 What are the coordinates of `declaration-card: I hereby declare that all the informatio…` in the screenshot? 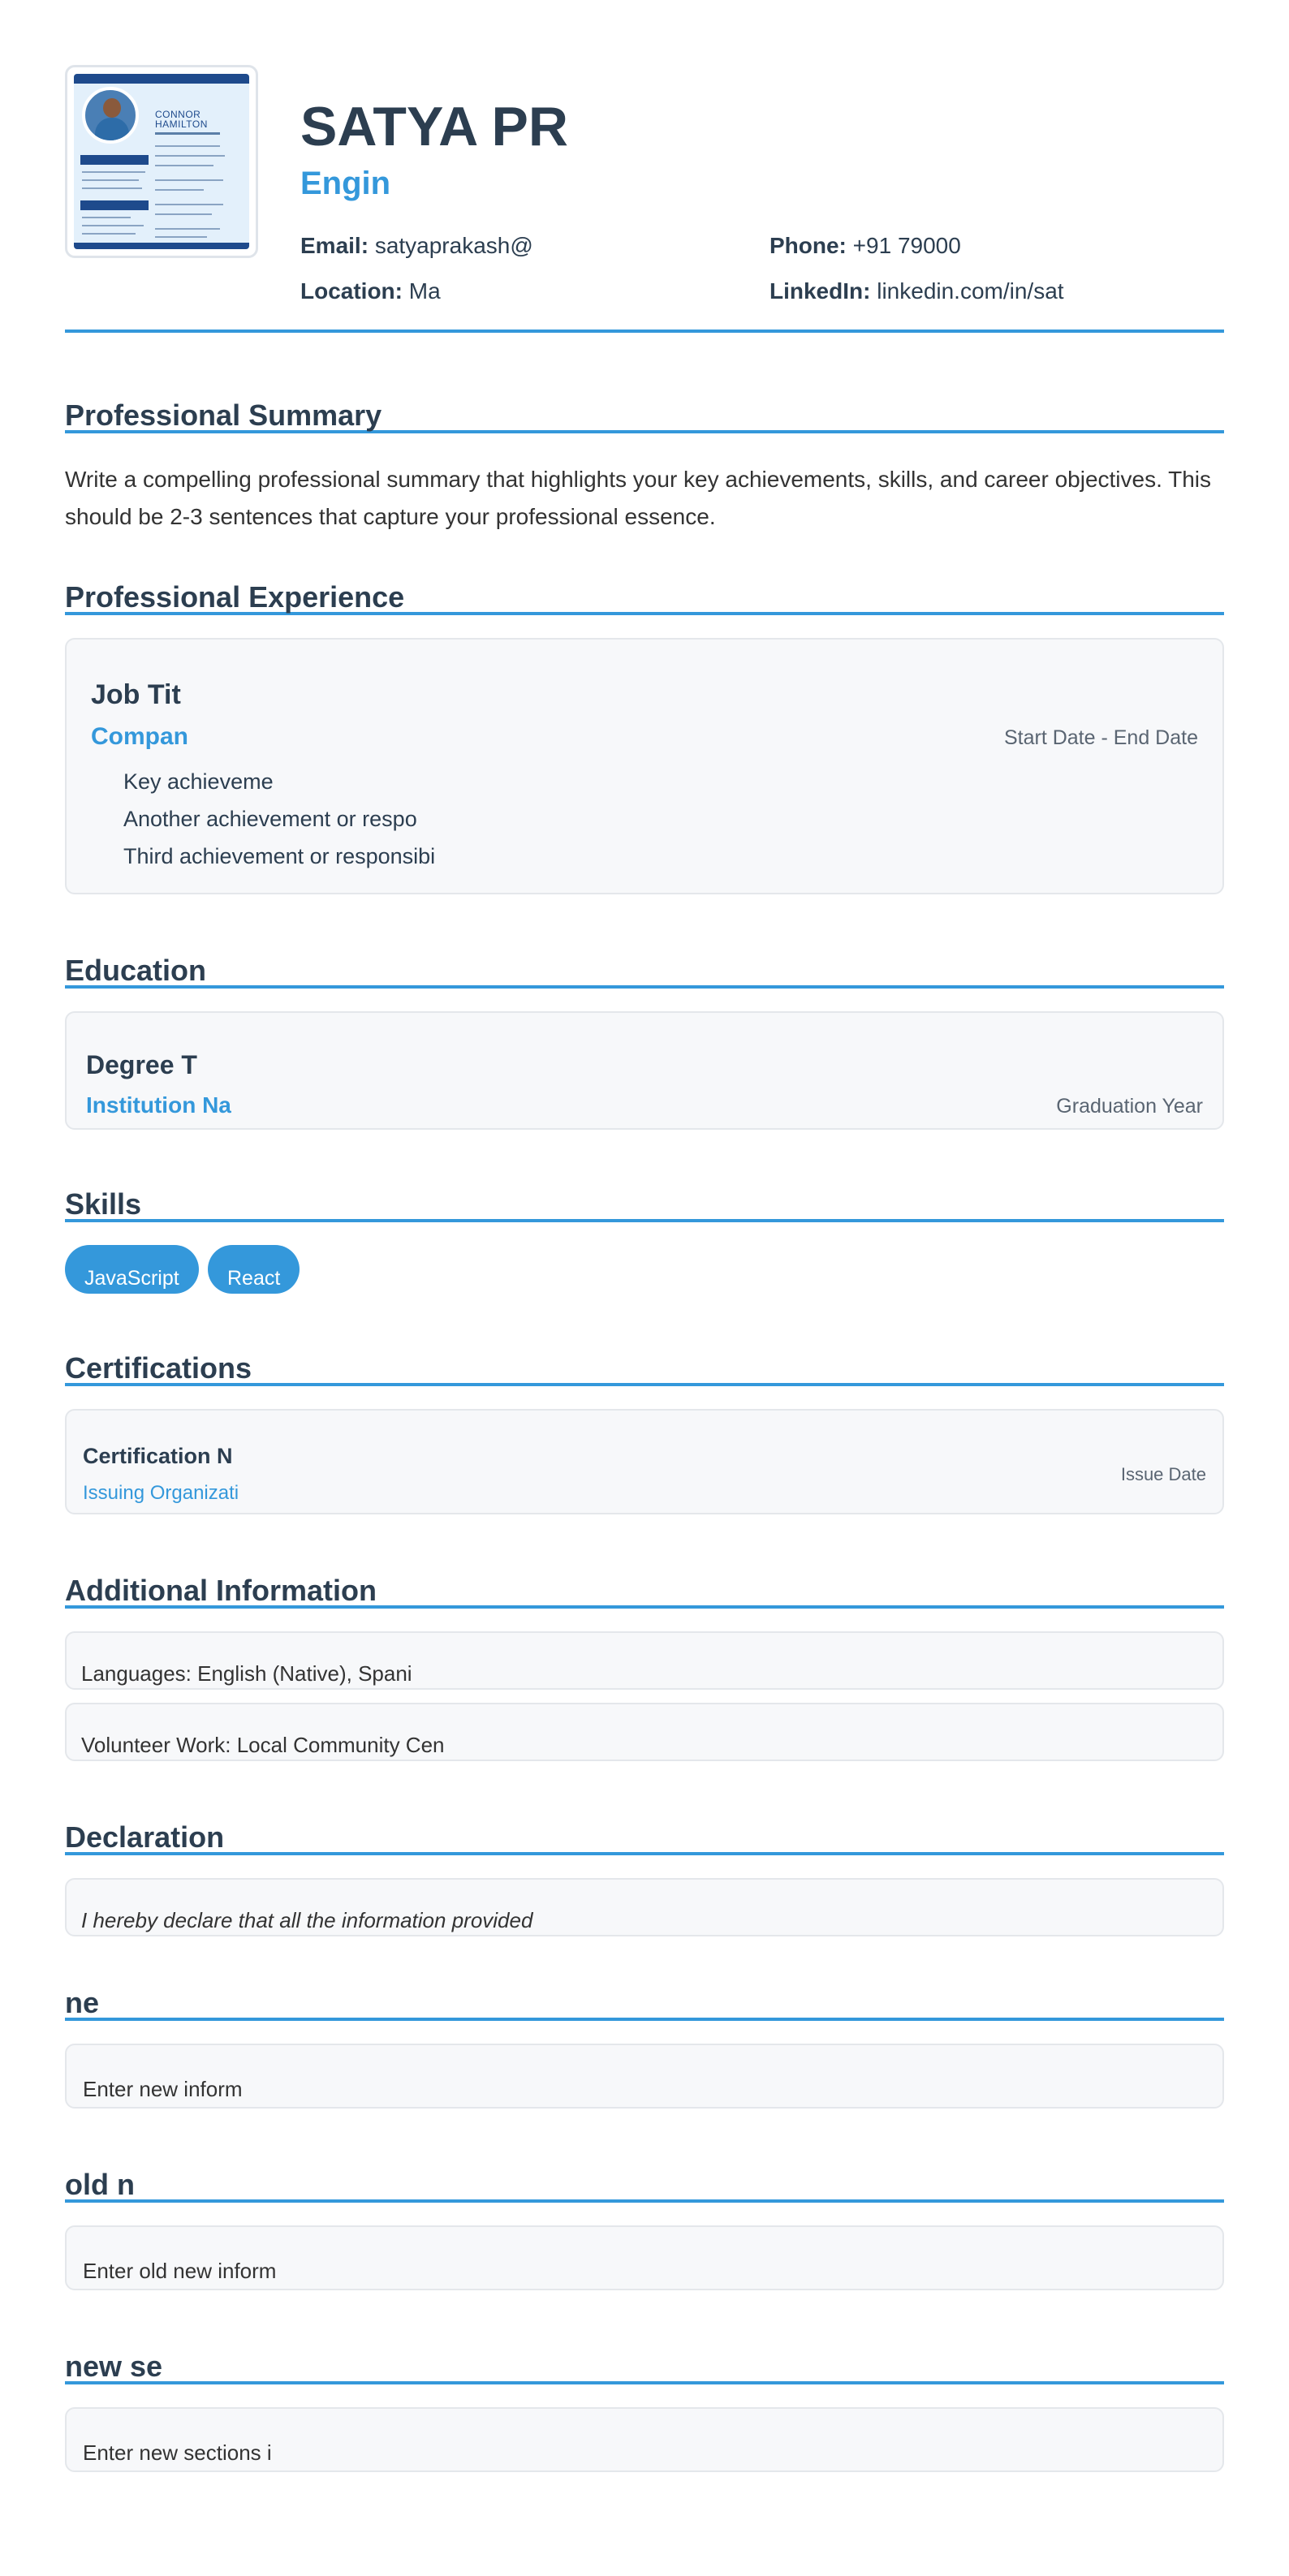 It's located at (644, 1907).